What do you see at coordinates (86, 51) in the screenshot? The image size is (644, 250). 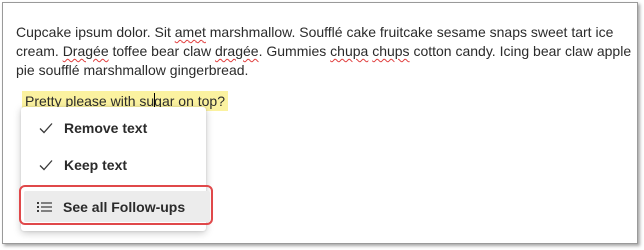 I see `misspelled-word: Dragée` at bounding box center [86, 51].